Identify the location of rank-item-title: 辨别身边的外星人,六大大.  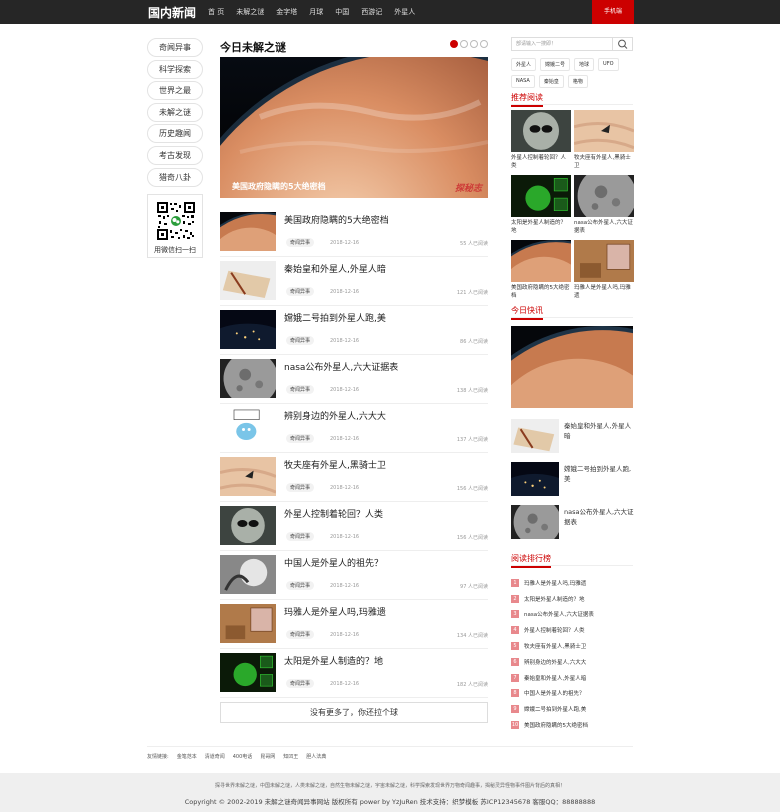
(555, 662).